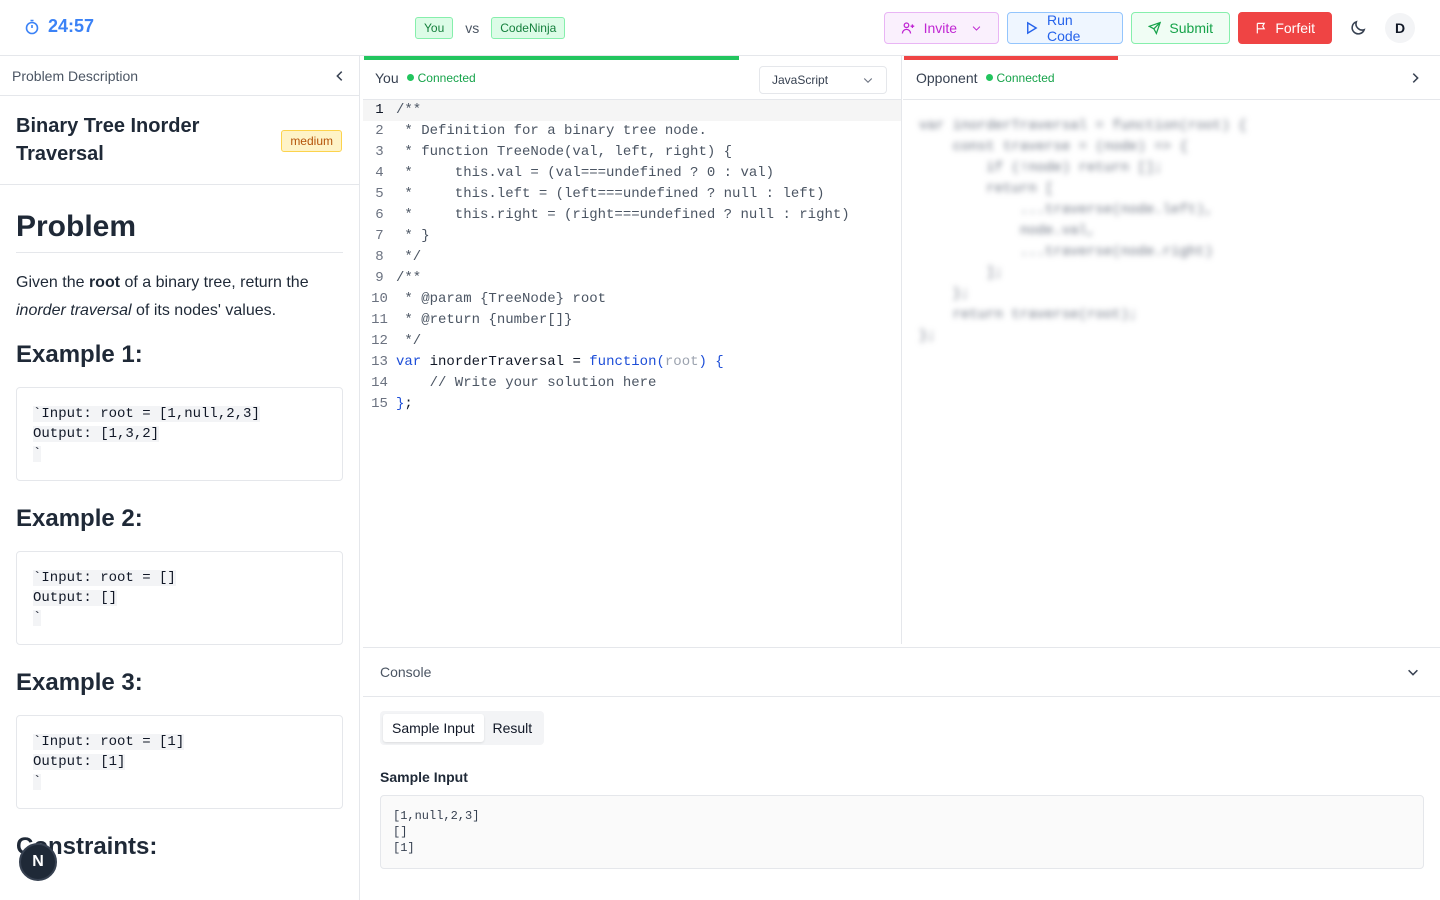 This screenshot has height=900, width=1440. What do you see at coordinates (424, 777) in the screenshot?
I see `sample-input-label: Sample Input` at bounding box center [424, 777].